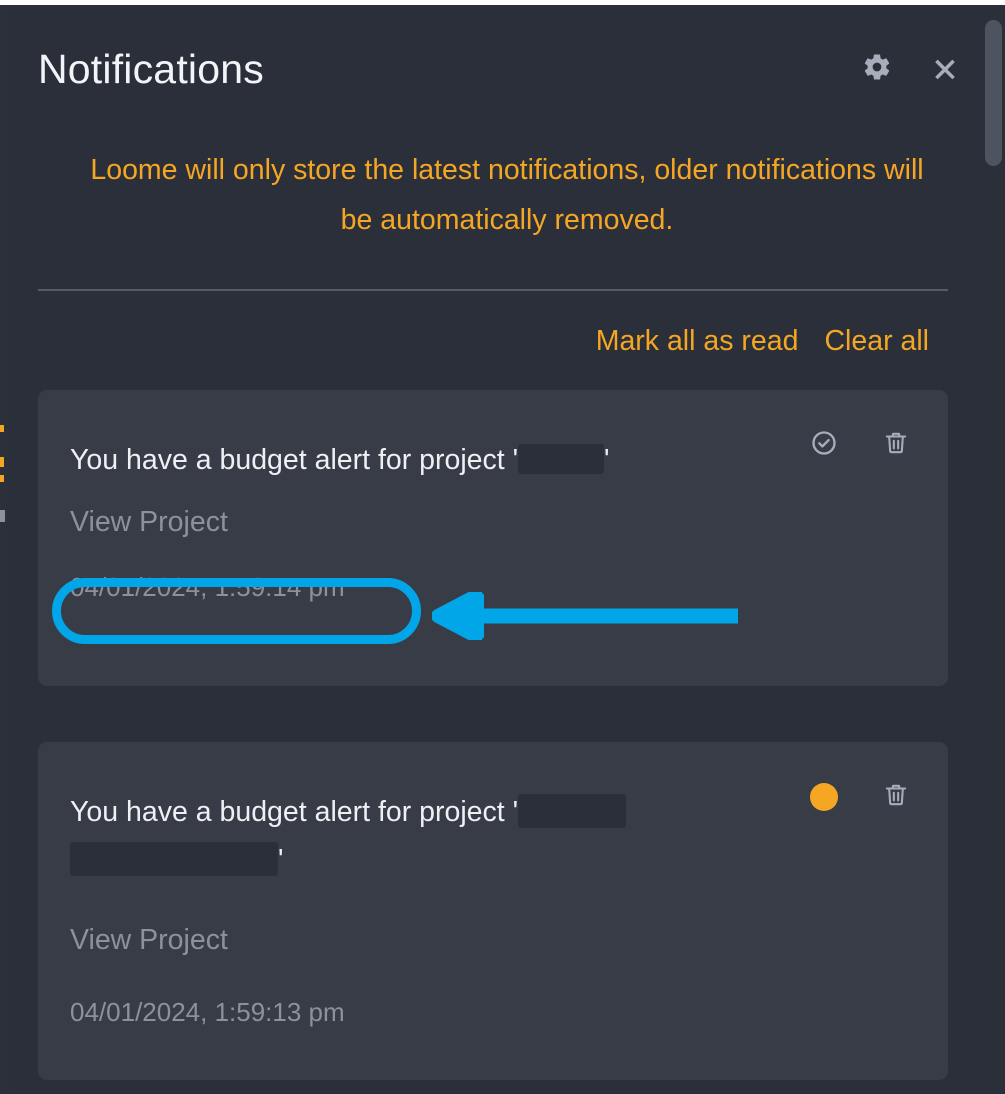 The image size is (1005, 1094). I want to click on gear-icon, so click(877, 67).